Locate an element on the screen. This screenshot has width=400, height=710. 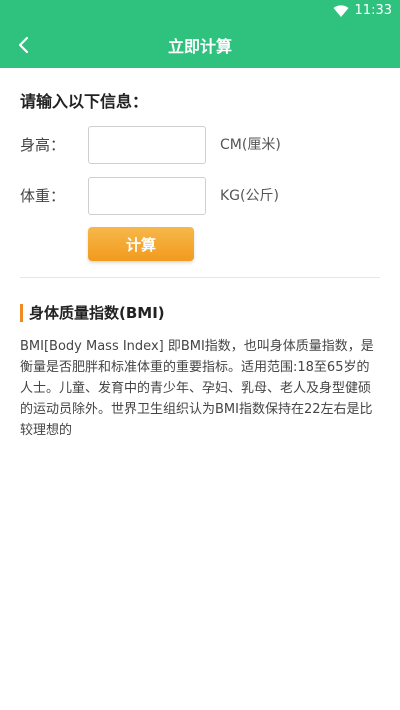
form-heading: 请输入以下信息： is located at coordinates (84, 101).